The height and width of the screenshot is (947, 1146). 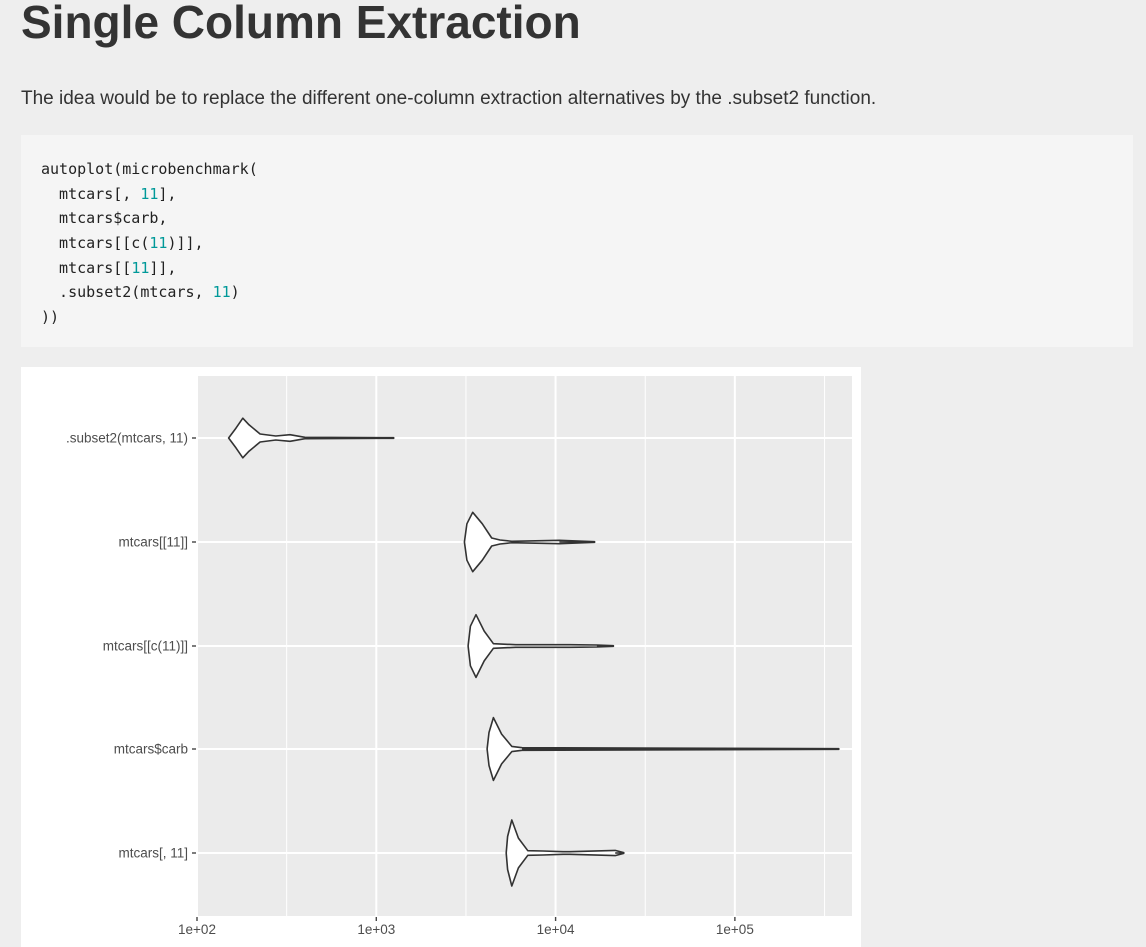 What do you see at coordinates (127, 292) in the screenshot?
I see `code-token: .subset2(mtcars,` at bounding box center [127, 292].